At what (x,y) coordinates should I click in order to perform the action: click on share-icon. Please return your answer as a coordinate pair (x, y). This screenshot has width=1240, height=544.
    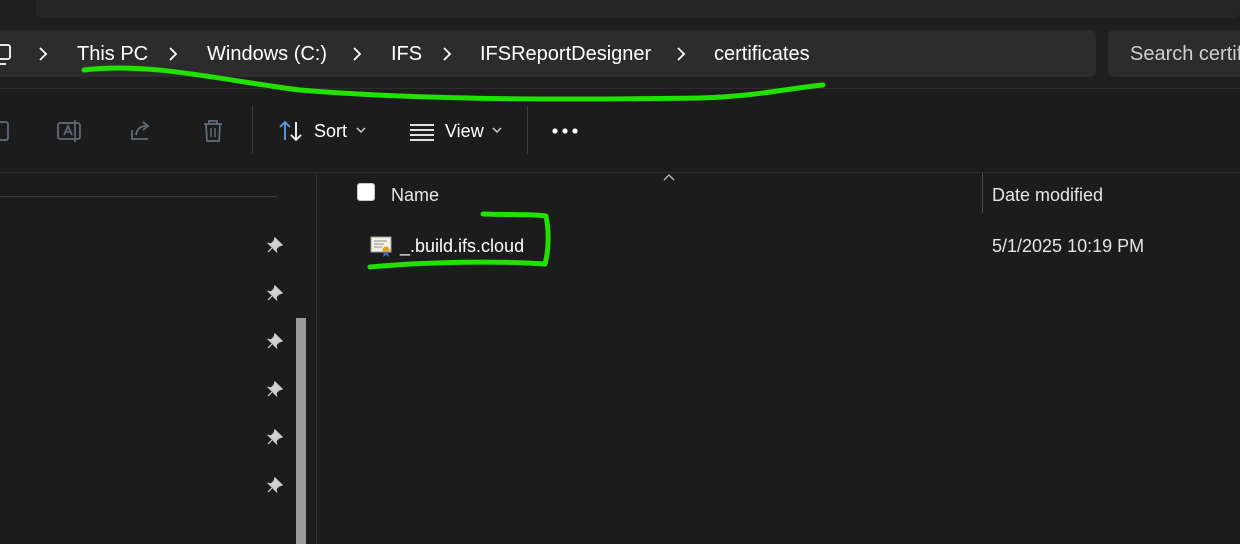
    Looking at the image, I should click on (141, 131).